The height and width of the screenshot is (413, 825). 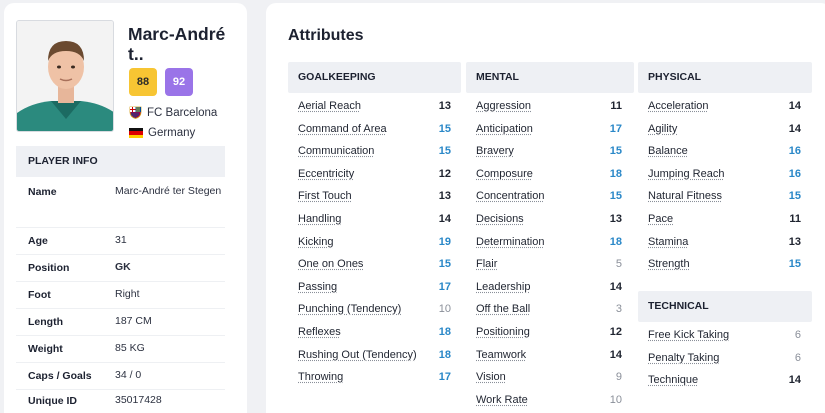 What do you see at coordinates (549, 175) in the screenshot?
I see `attribute-row-mental: Composure 18` at bounding box center [549, 175].